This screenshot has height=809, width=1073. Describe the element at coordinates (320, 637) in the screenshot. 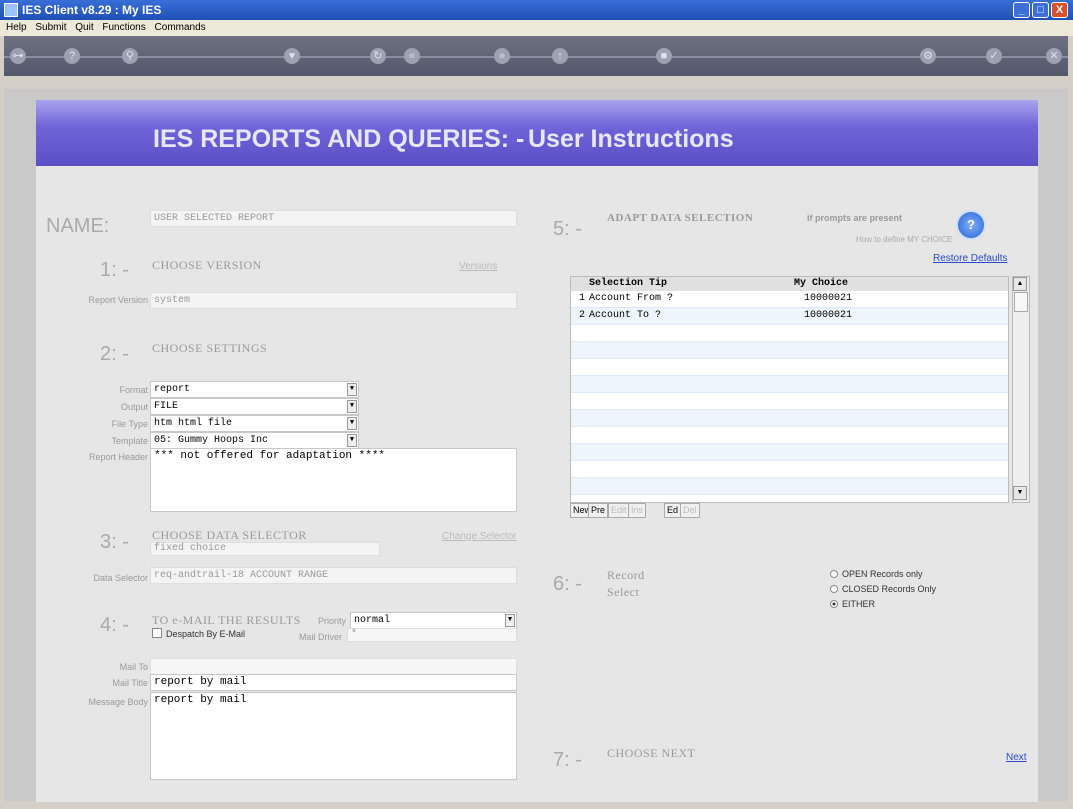

I see `mail-driver-label: Mail Driver` at that location.